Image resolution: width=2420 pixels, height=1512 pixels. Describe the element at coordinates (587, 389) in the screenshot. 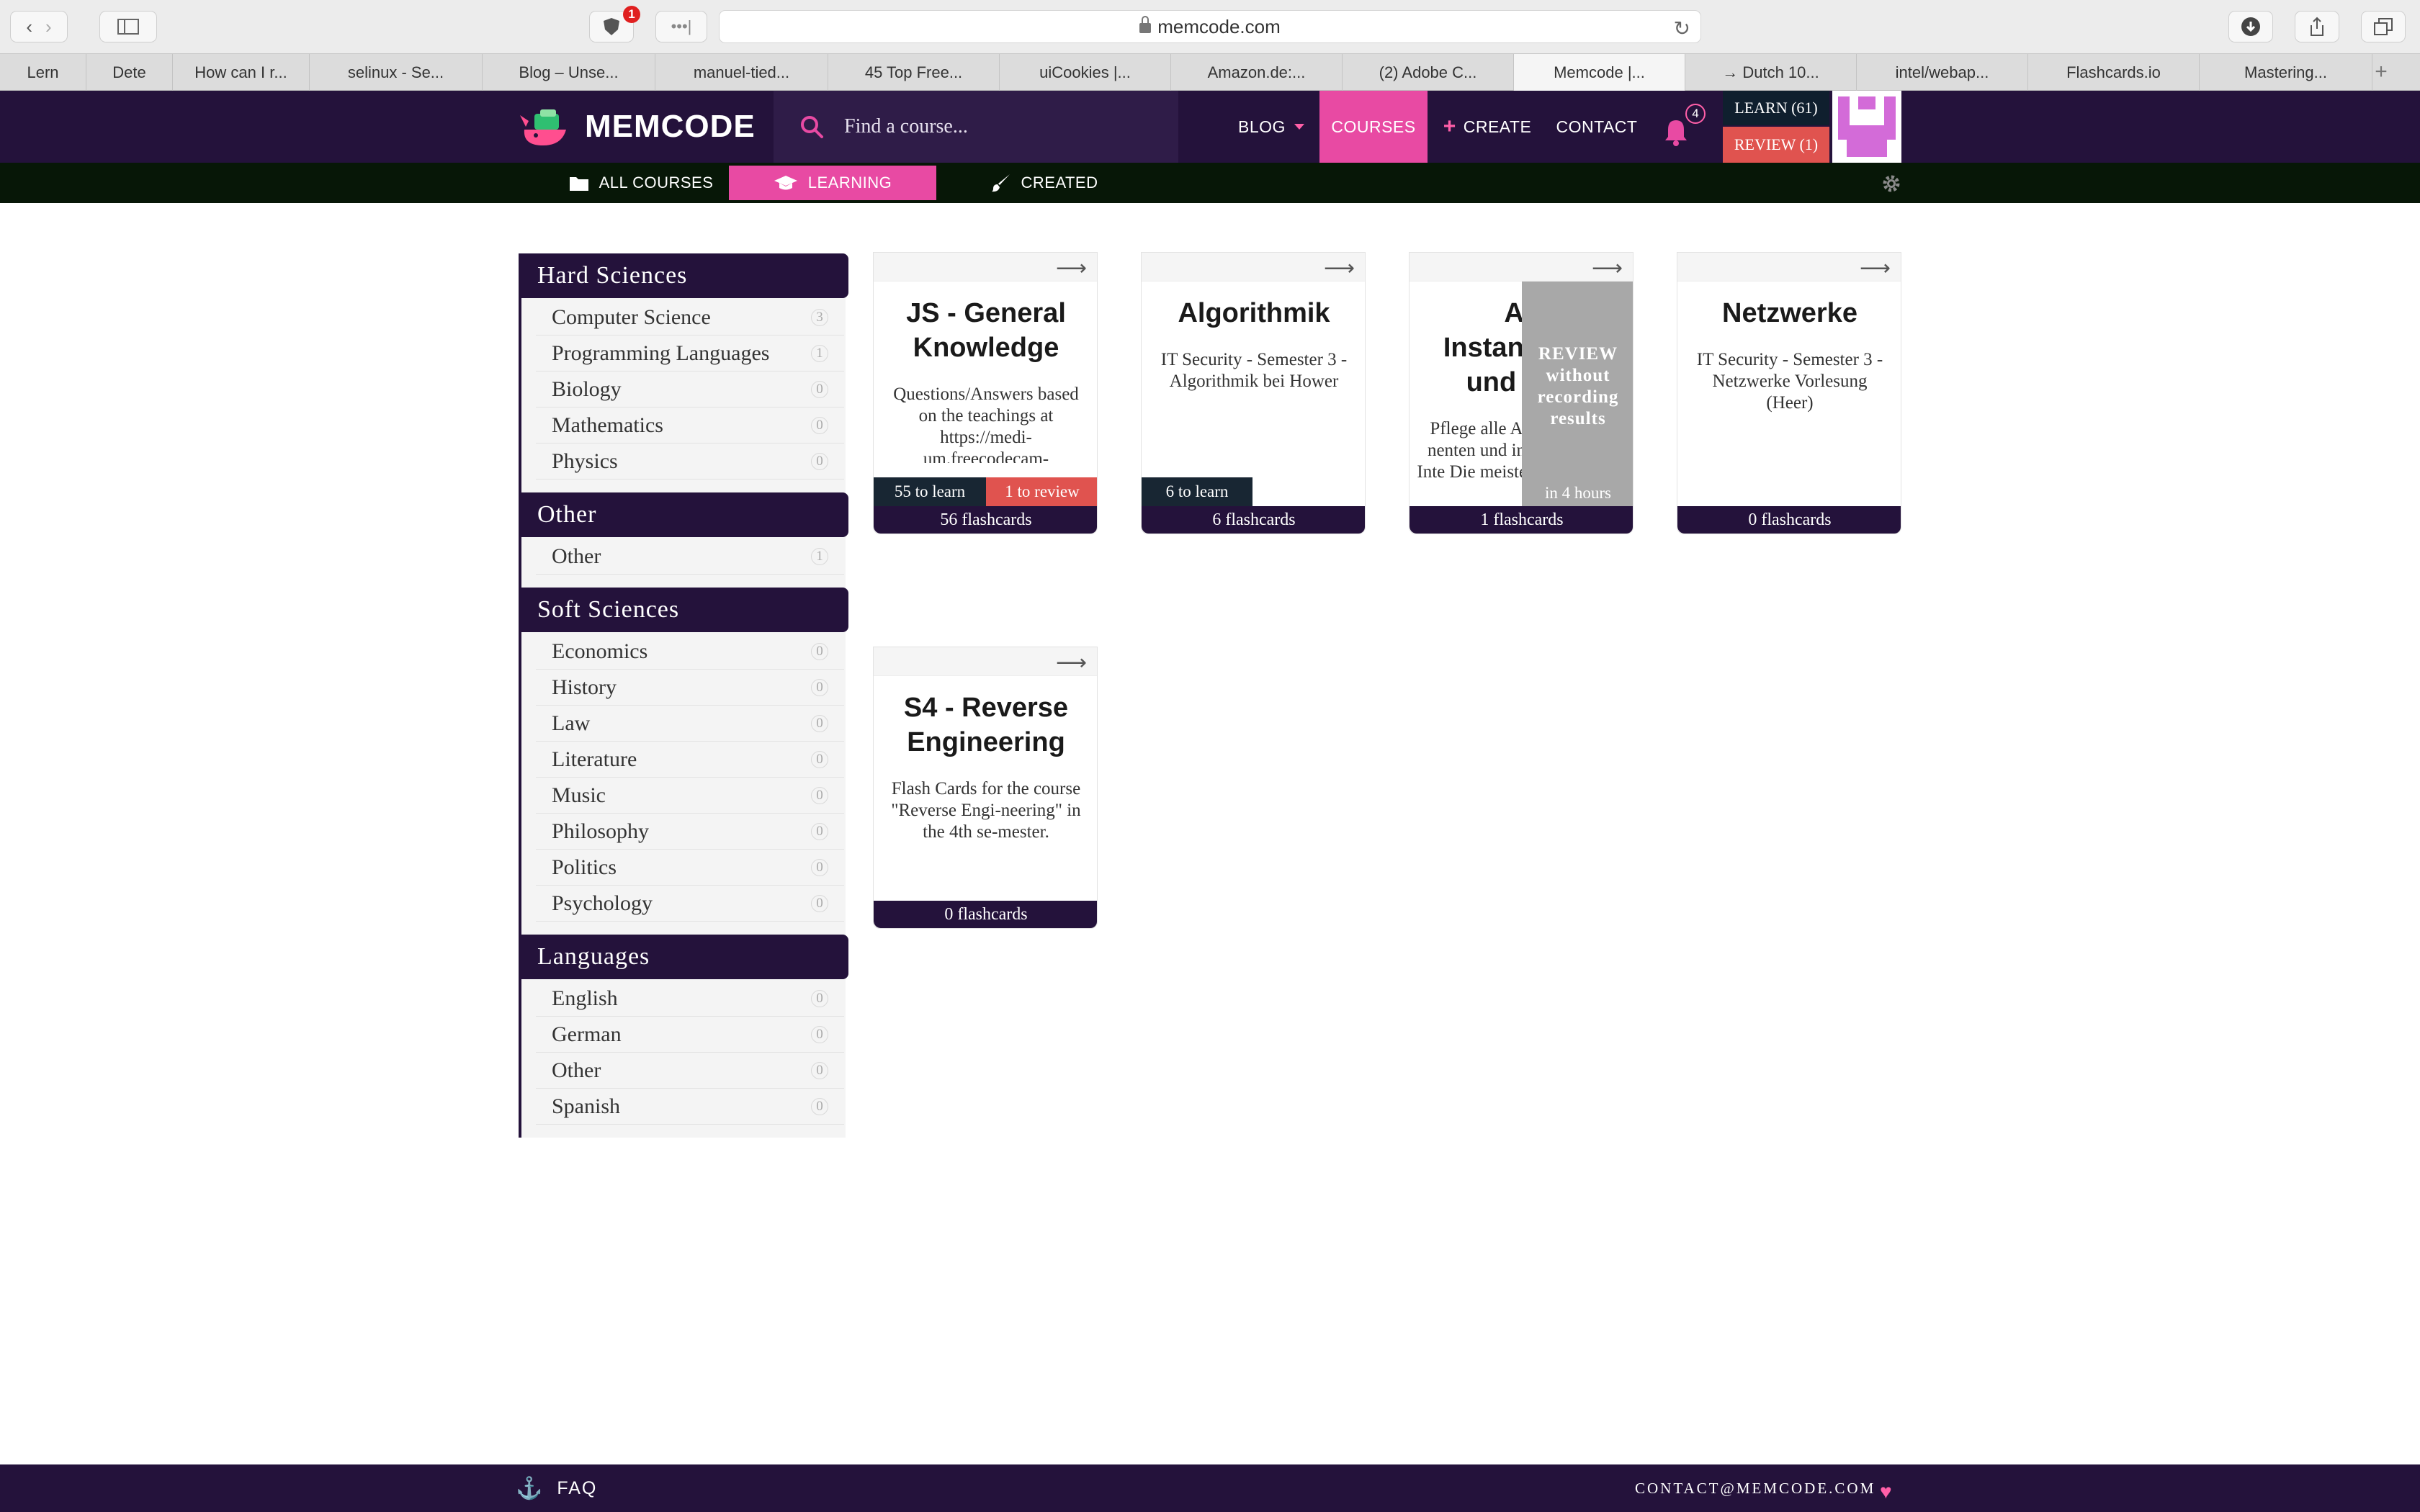

I see `category-label: Biology` at that location.